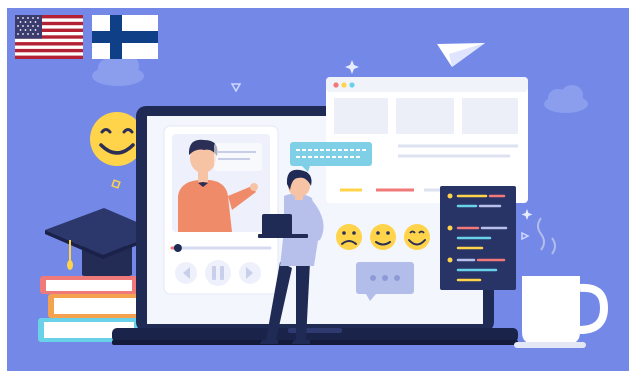  I want to click on browser-window, so click(427, 140).